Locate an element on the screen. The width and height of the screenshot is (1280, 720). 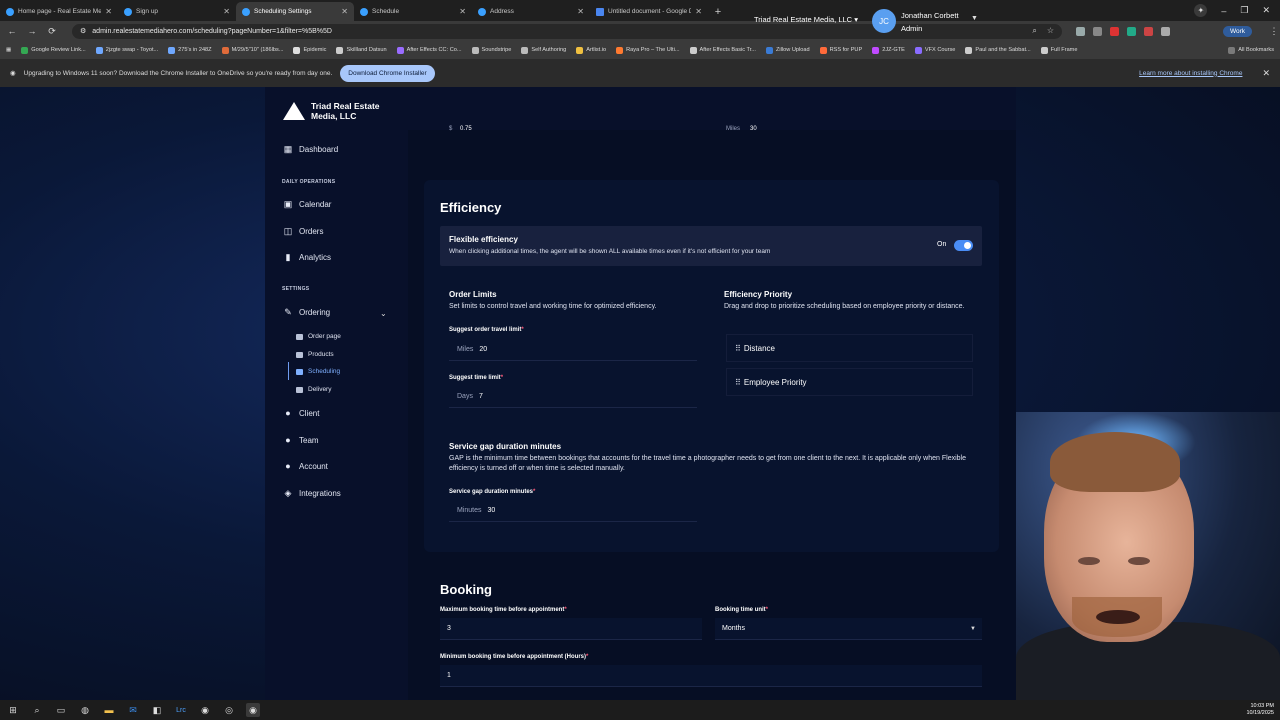
sidebar-item-delivery: Delivery is located at coordinates (313, 389).